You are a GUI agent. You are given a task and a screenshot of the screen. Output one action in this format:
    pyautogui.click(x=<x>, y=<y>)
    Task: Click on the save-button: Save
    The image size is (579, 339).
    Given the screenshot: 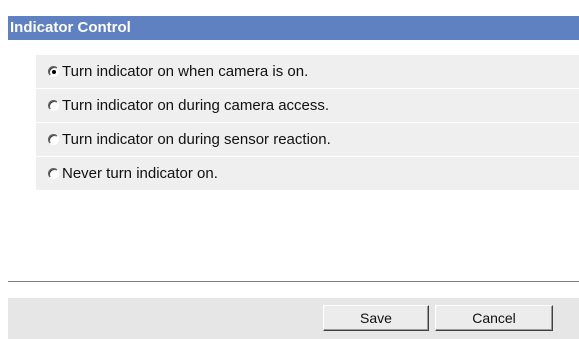 What is the action you would take?
    pyautogui.click(x=376, y=318)
    